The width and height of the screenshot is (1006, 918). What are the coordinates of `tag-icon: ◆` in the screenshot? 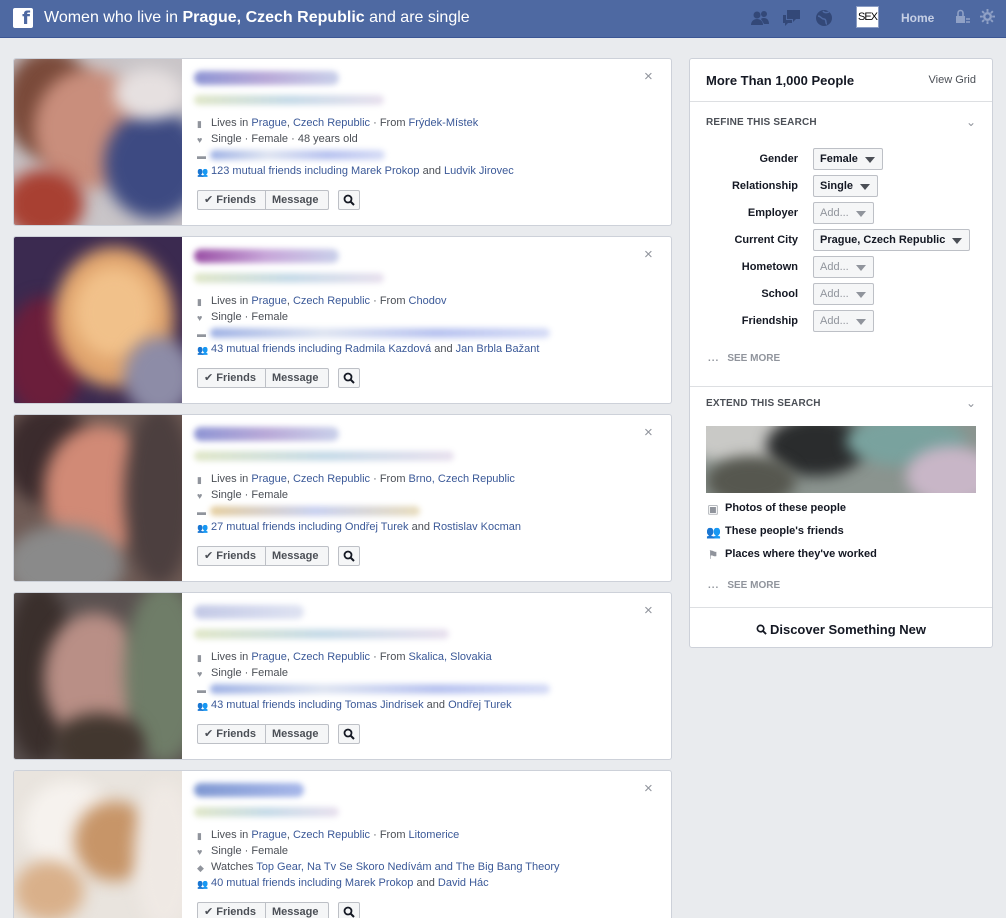 It's located at (200, 868).